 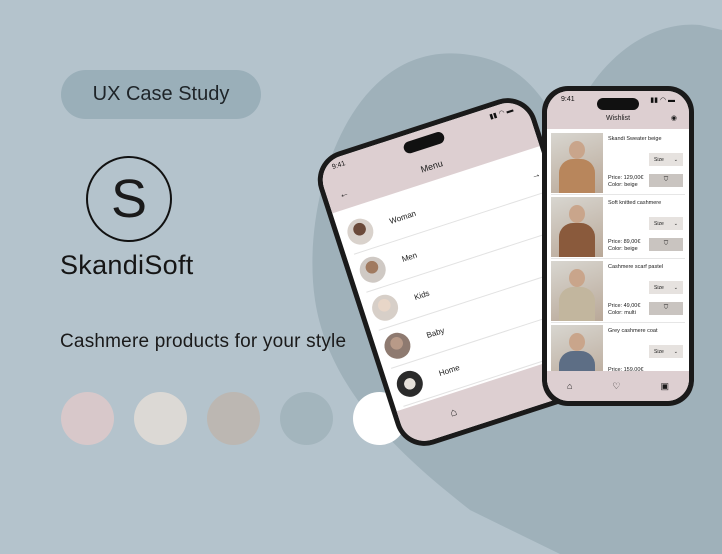 What do you see at coordinates (568, 99) in the screenshot?
I see `status-time: 9:41` at bounding box center [568, 99].